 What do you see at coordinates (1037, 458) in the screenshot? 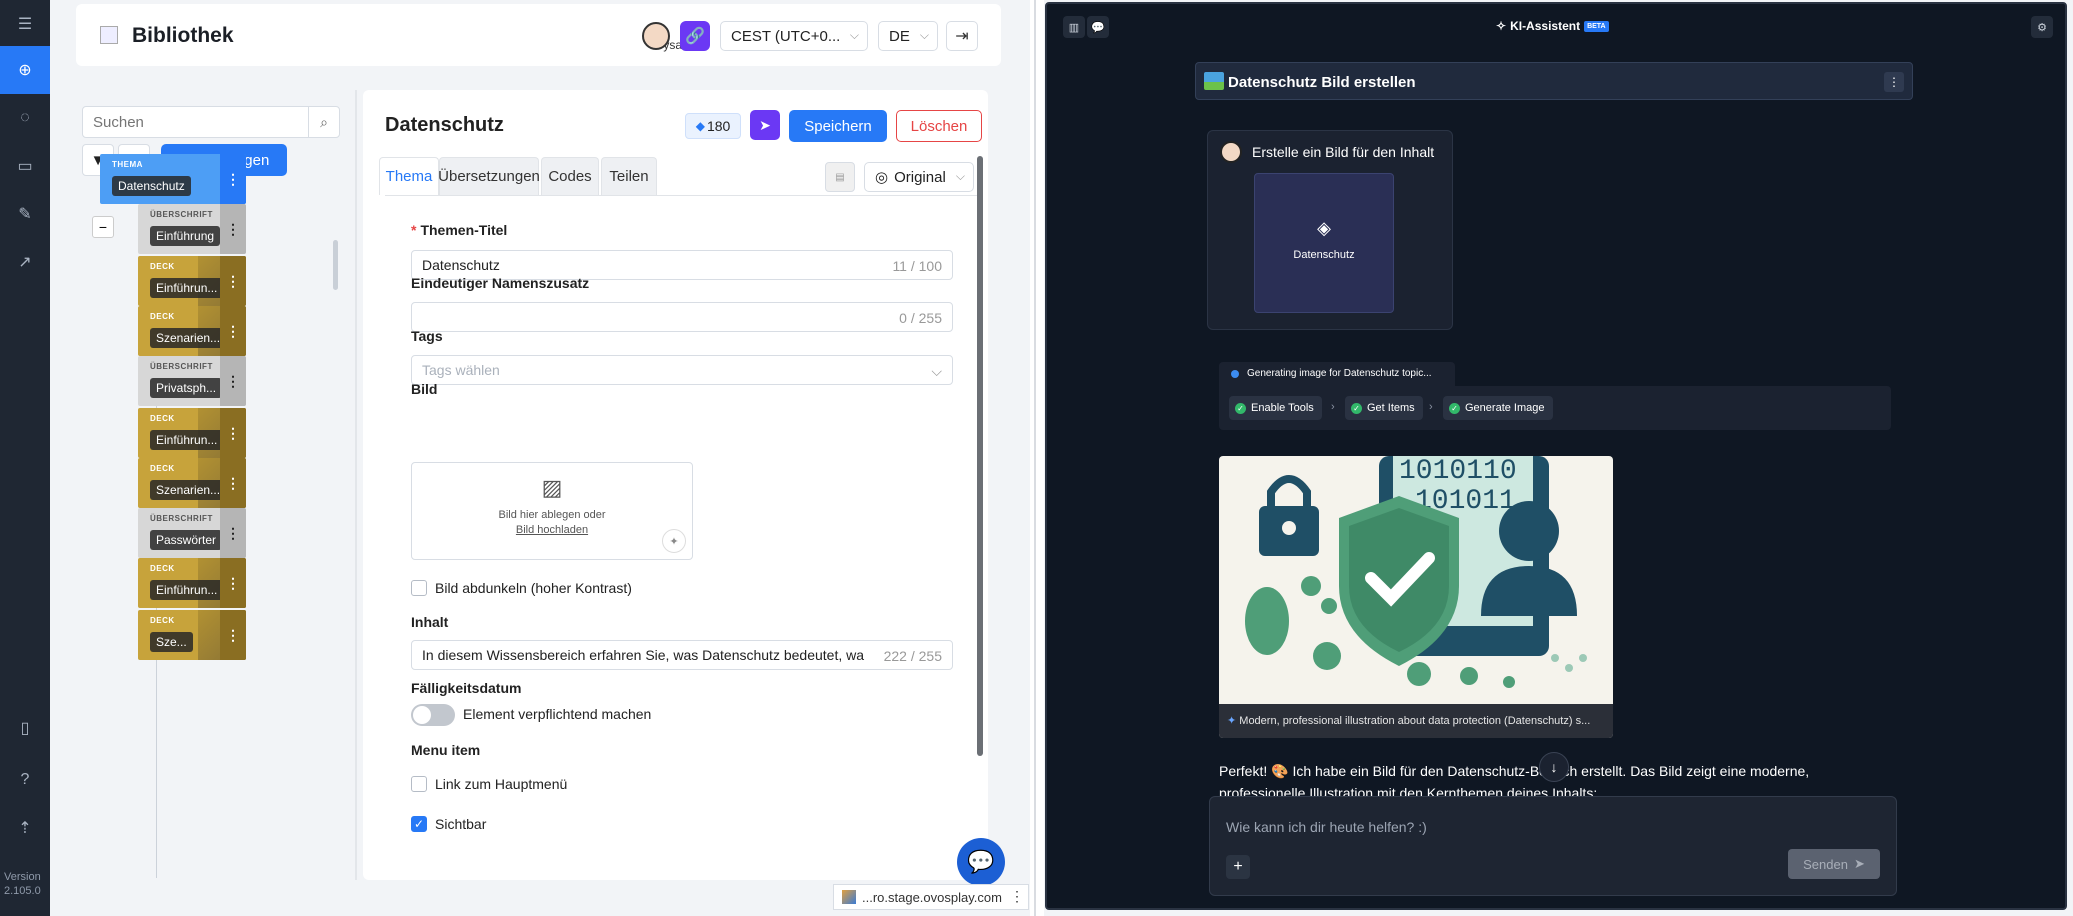
I see `split-divider` at bounding box center [1037, 458].